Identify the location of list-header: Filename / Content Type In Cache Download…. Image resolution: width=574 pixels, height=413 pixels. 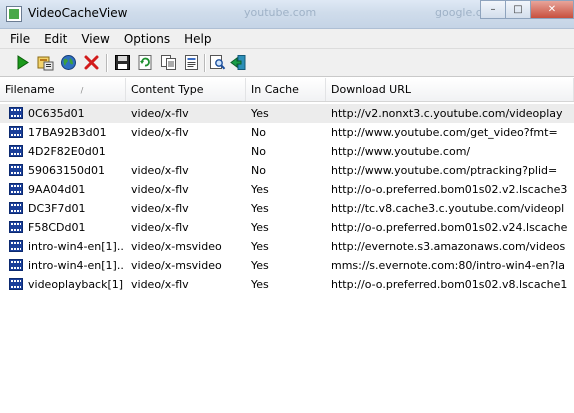
(287, 90).